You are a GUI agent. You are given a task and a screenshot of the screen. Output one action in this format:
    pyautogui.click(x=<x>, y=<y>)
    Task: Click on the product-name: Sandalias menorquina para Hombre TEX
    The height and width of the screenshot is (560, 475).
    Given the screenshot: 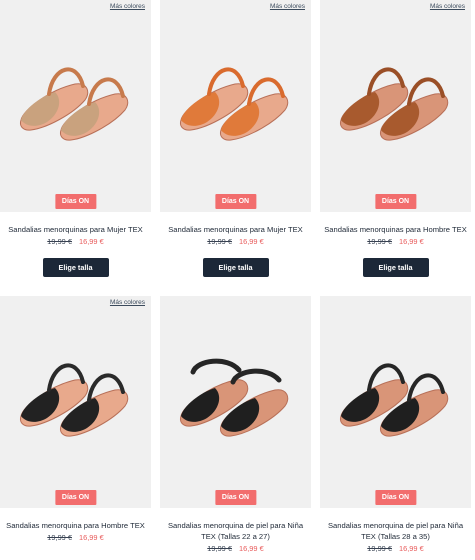 What is the action you would take?
    pyautogui.click(x=75, y=525)
    